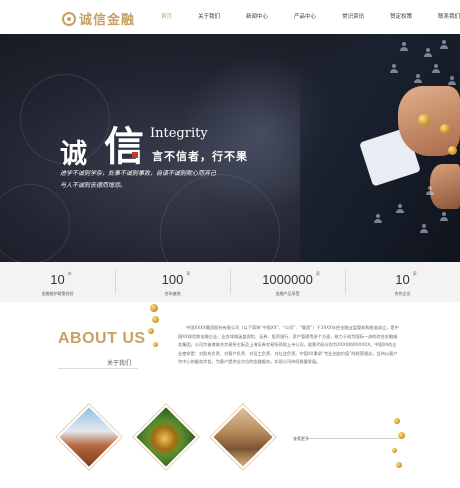  What do you see at coordinates (69, 18) in the screenshot?
I see `logo-icon` at bounding box center [69, 18].